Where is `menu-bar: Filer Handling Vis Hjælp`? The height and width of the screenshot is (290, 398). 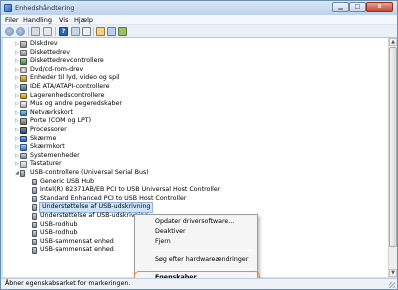 menu-bar: Filer Handling Vis Hjælp is located at coordinates (199, 20).